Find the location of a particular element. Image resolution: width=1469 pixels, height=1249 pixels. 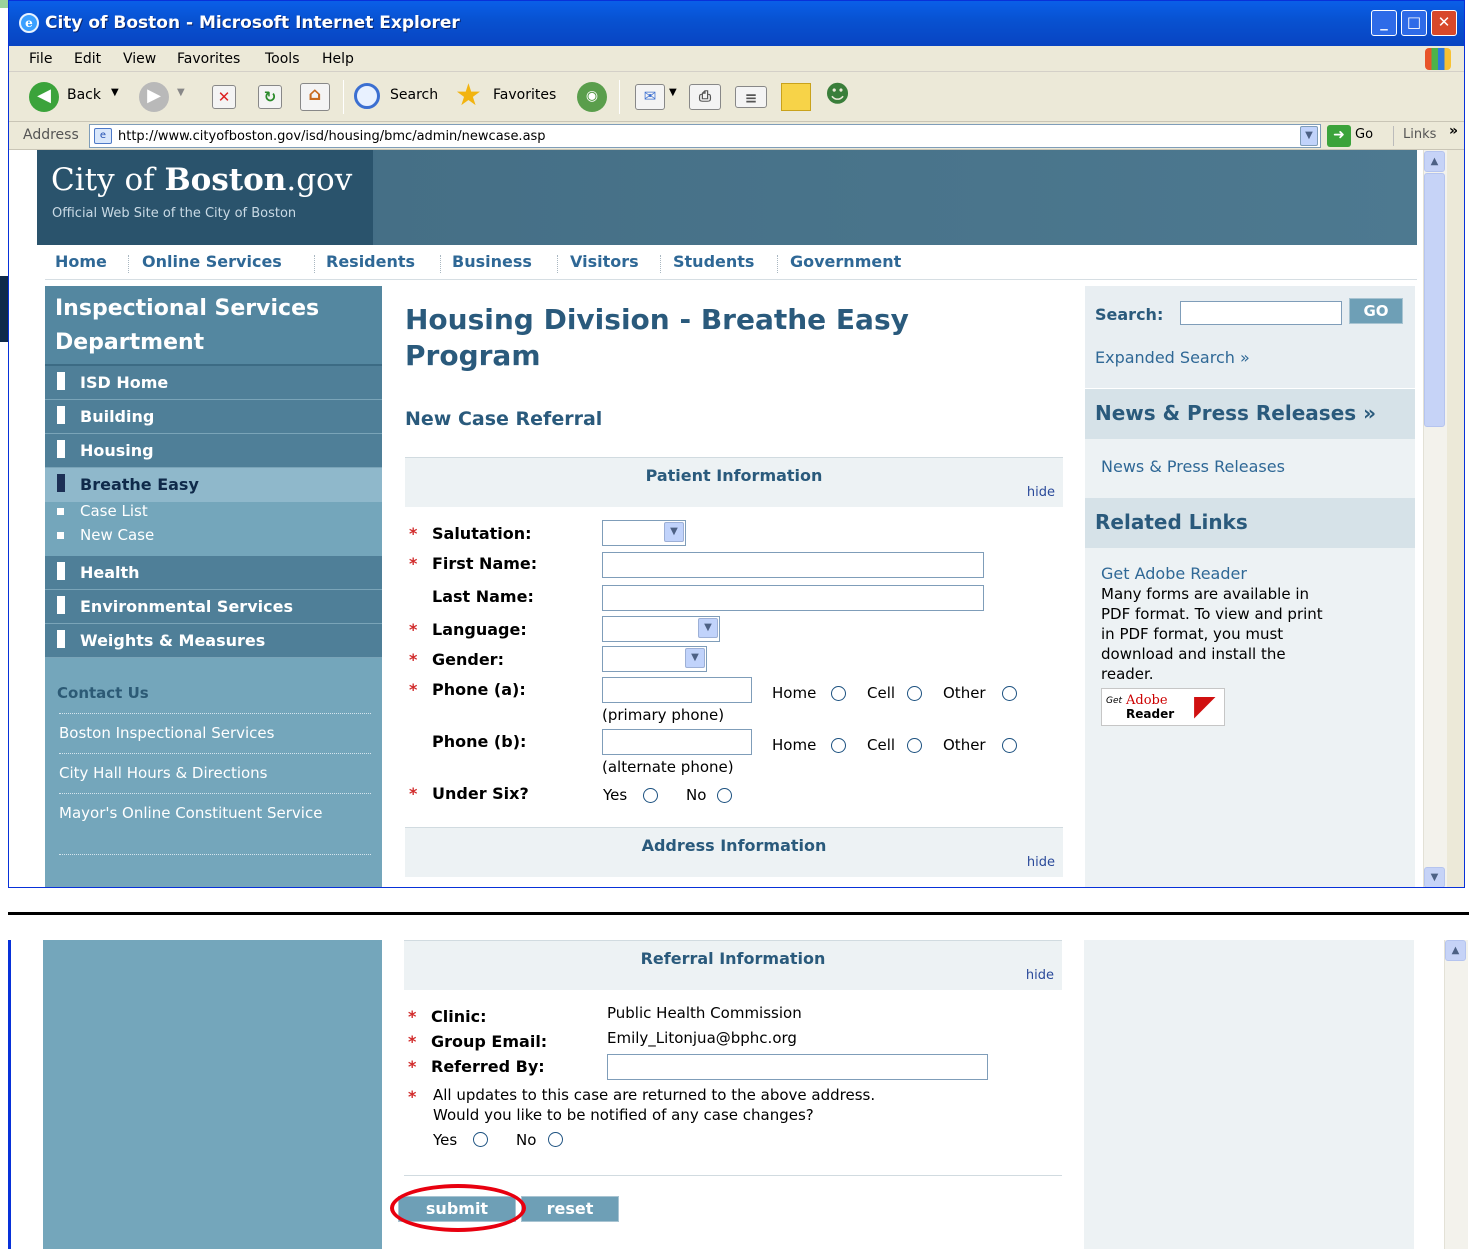

back-arrow-icon: ◀ is located at coordinates (44, 97).